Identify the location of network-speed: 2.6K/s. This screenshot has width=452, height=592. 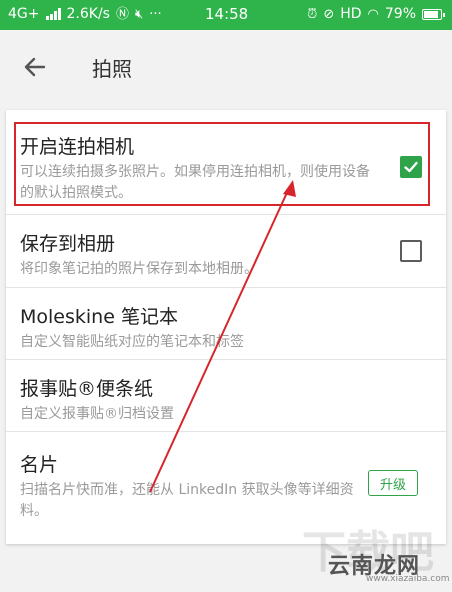
(88, 14).